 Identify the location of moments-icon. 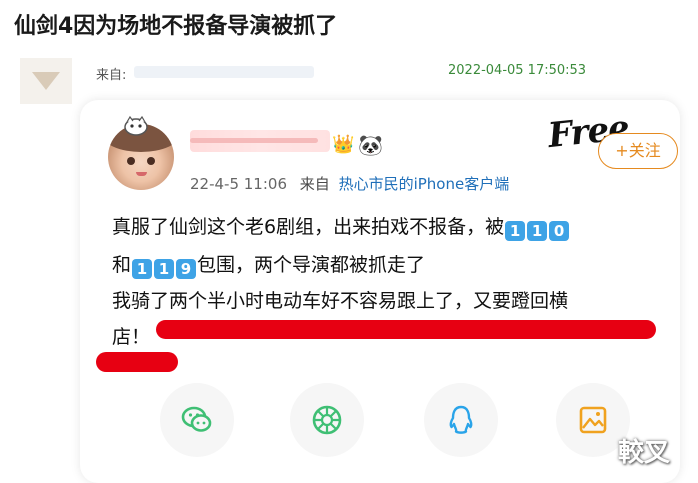
(327, 420).